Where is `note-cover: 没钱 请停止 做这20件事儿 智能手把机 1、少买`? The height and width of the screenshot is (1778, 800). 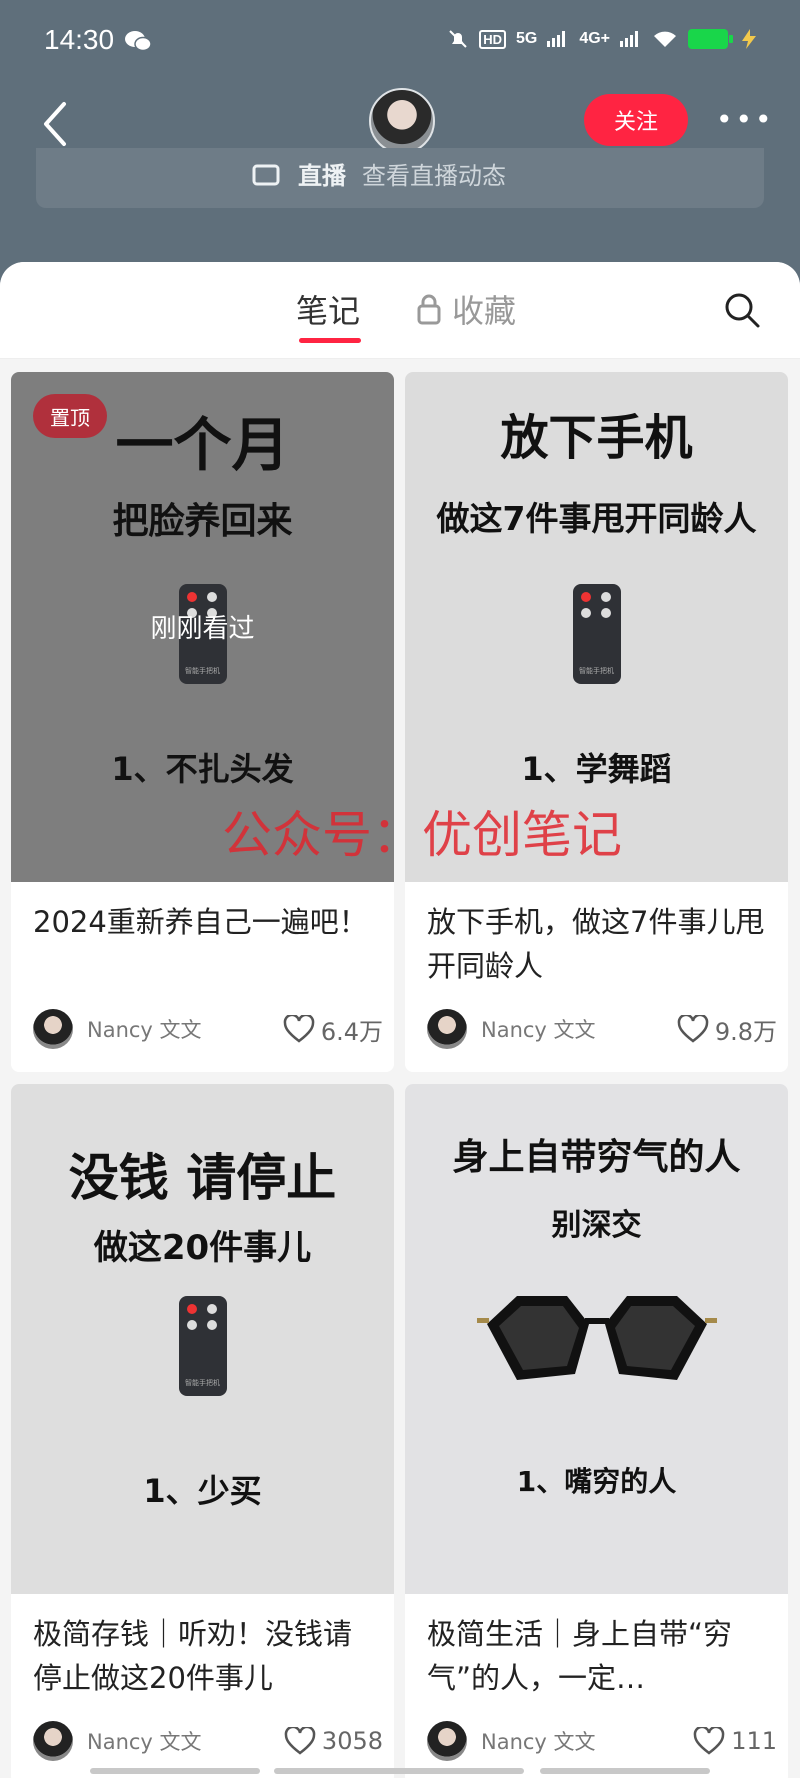 note-cover: 没钱 请停止 做这20件事儿 智能手把机 1、少买 is located at coordinates (202, 1339).